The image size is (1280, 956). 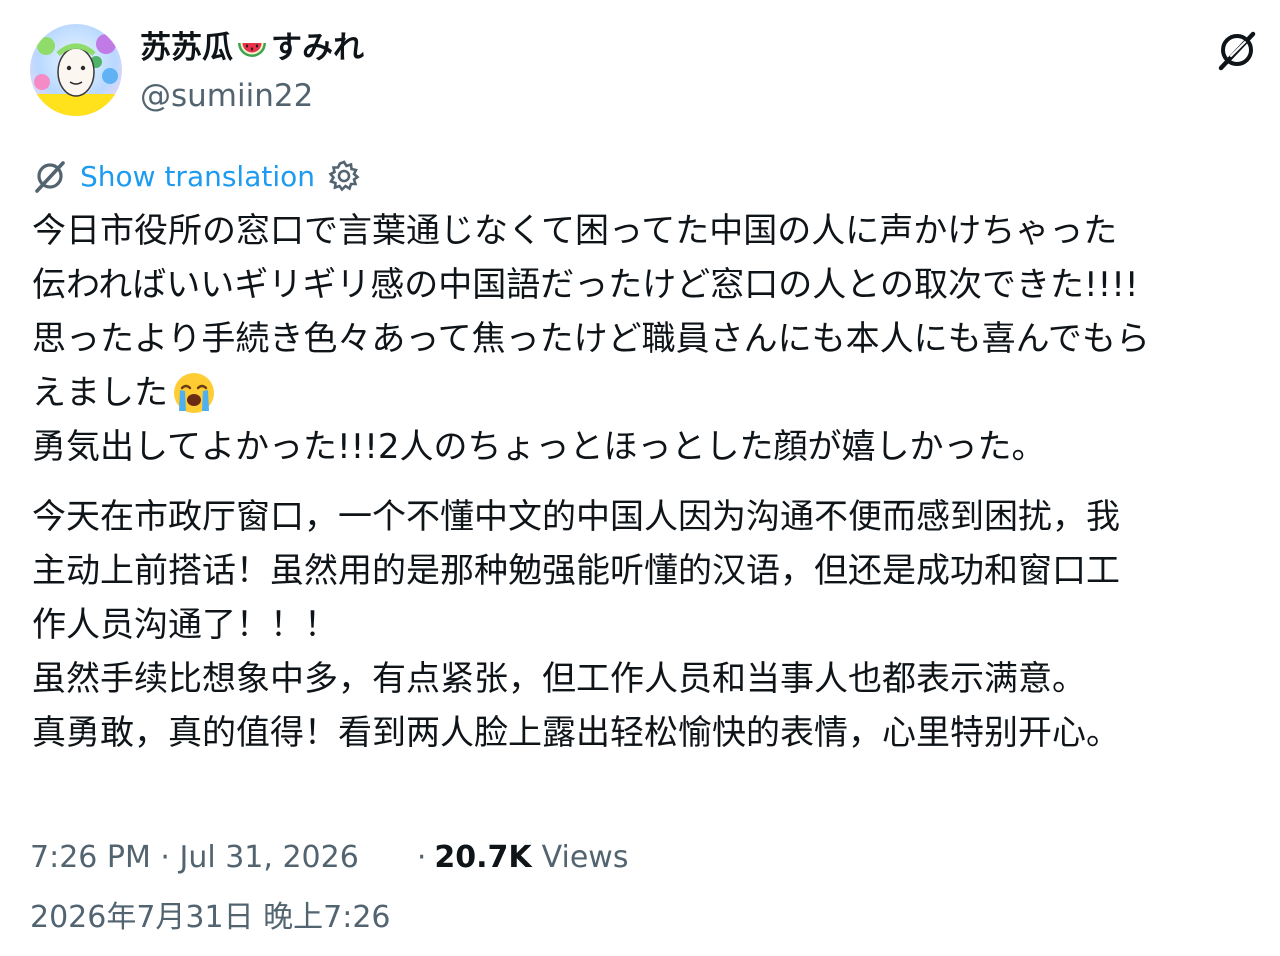 What do you see at coordinates (576, 517) in the screenshot?
I see `translated-line: 今天在市政厅窗口，一个不懂中文的中国人因为沟通不便而感到困扰，我` at bounding box center [576, 517].